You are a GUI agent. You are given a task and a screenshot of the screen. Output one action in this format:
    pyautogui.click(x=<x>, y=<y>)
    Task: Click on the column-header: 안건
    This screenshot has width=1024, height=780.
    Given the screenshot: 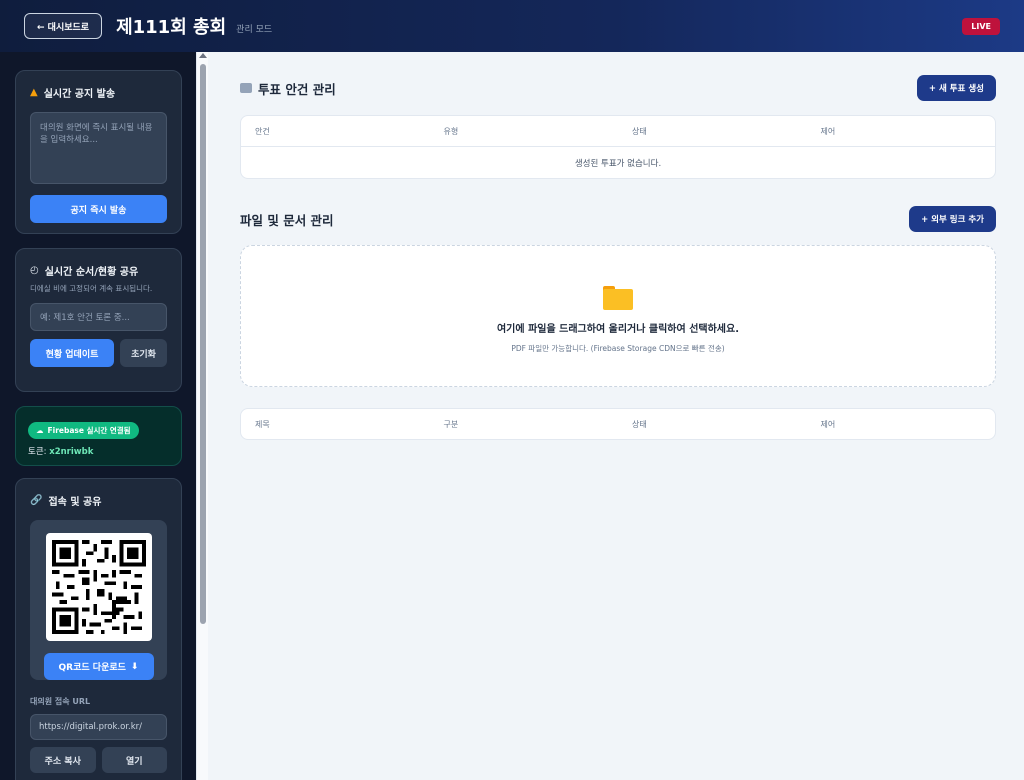 What is the action you would take?
    pyautogui.click(x=262, y=131)
    